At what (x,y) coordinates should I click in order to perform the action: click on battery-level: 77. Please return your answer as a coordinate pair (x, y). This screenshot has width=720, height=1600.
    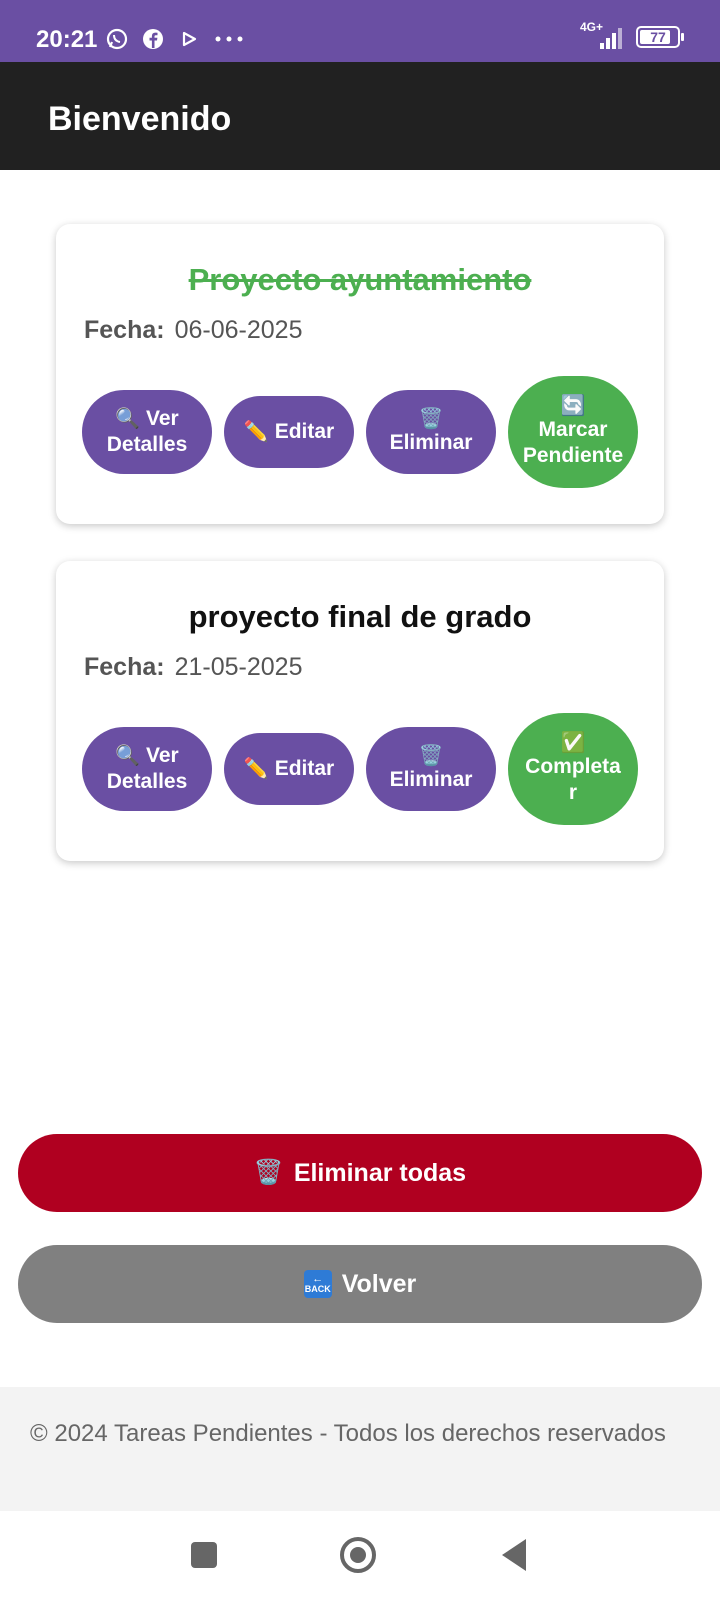
    Looking at the image, I should click on (658, 37).